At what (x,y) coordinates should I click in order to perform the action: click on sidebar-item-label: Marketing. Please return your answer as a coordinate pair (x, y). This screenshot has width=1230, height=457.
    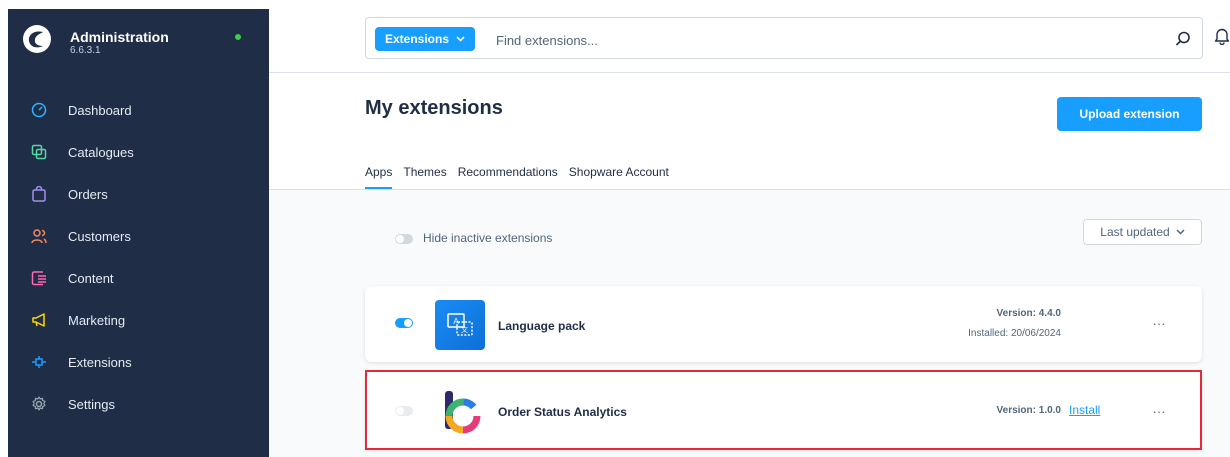
    Looking at the image, I should click on (97, 320).